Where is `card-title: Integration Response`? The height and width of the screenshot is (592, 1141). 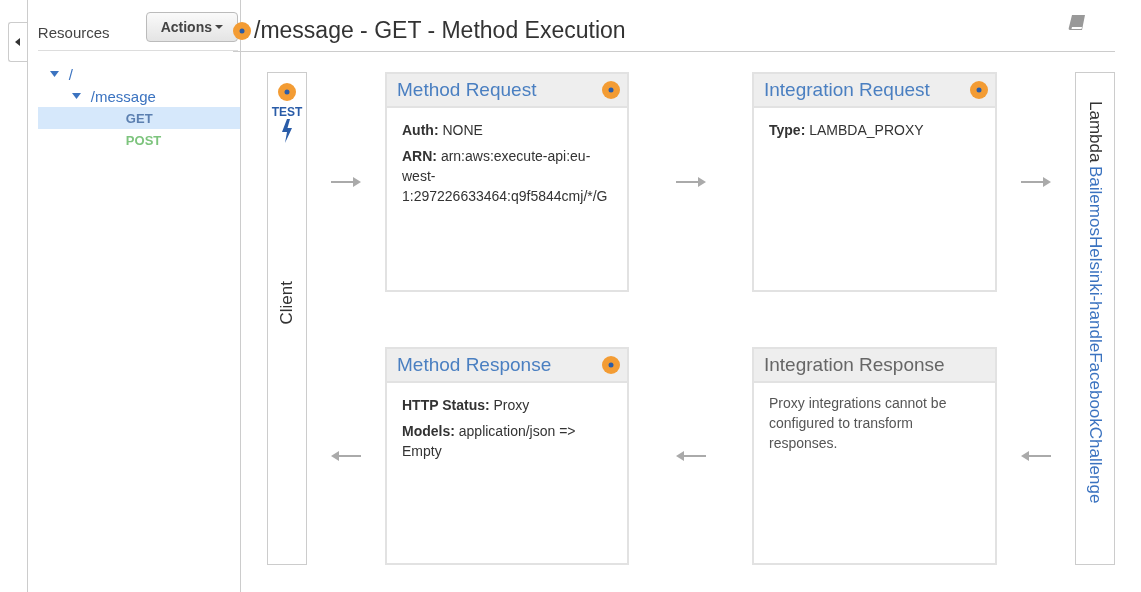
card-title: Integration Response is located at coordinates (854, 365).